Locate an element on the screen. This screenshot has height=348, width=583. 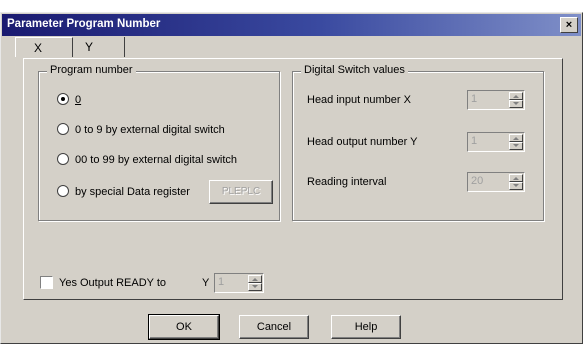
radio-label: 00 to 99 by external digital switch is located at coordinates (156, 160).